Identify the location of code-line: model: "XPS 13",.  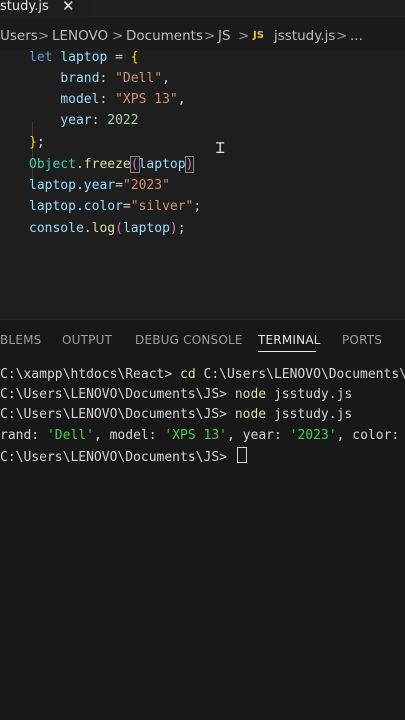
(107, 100).